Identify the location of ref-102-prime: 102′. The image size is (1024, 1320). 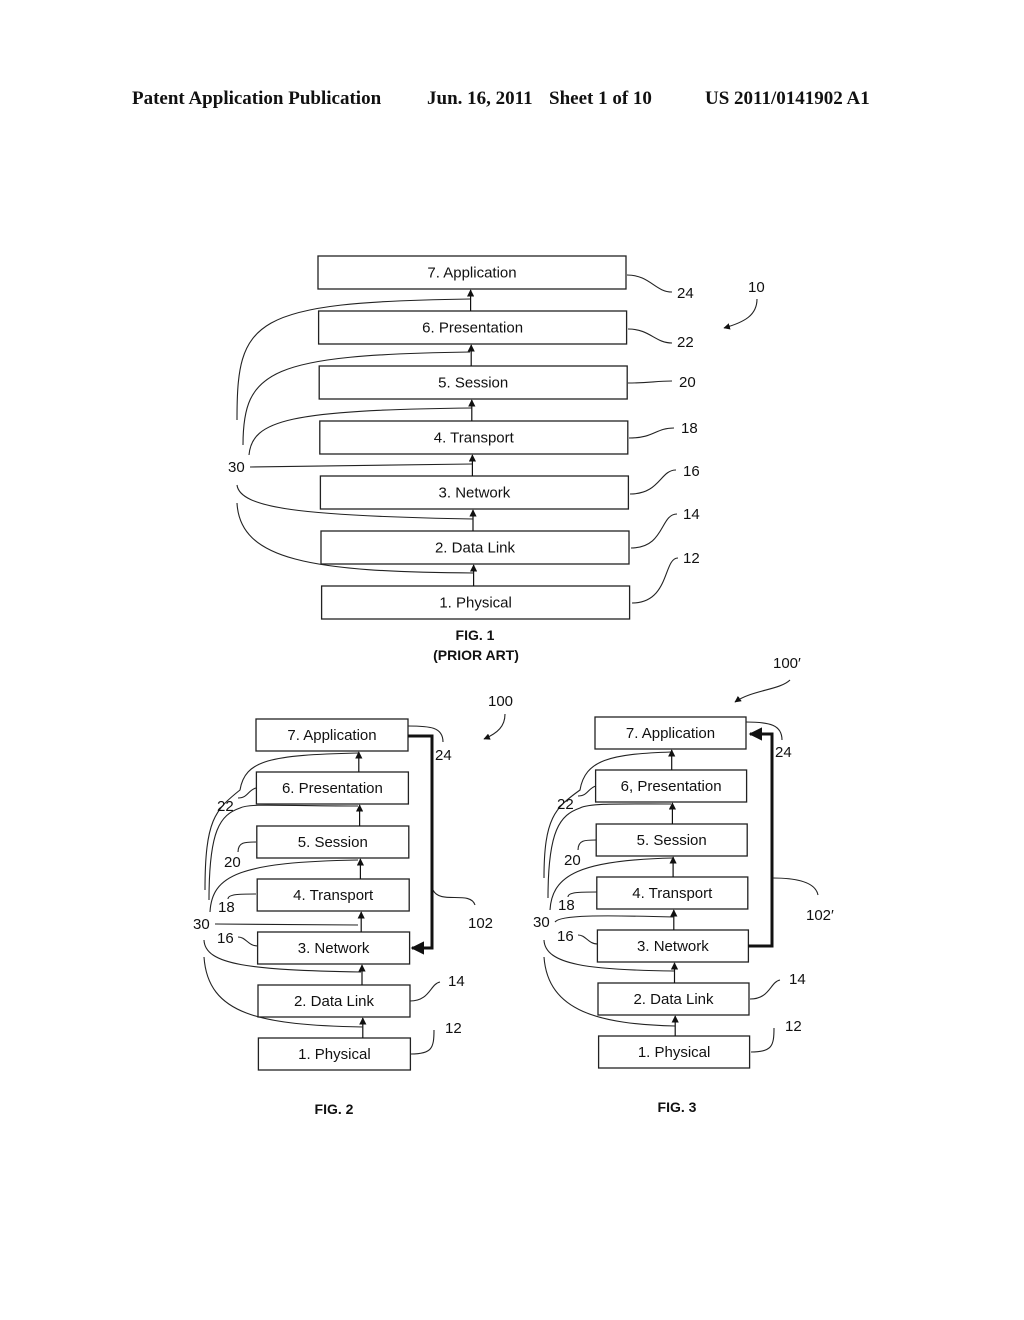
(820, 915).